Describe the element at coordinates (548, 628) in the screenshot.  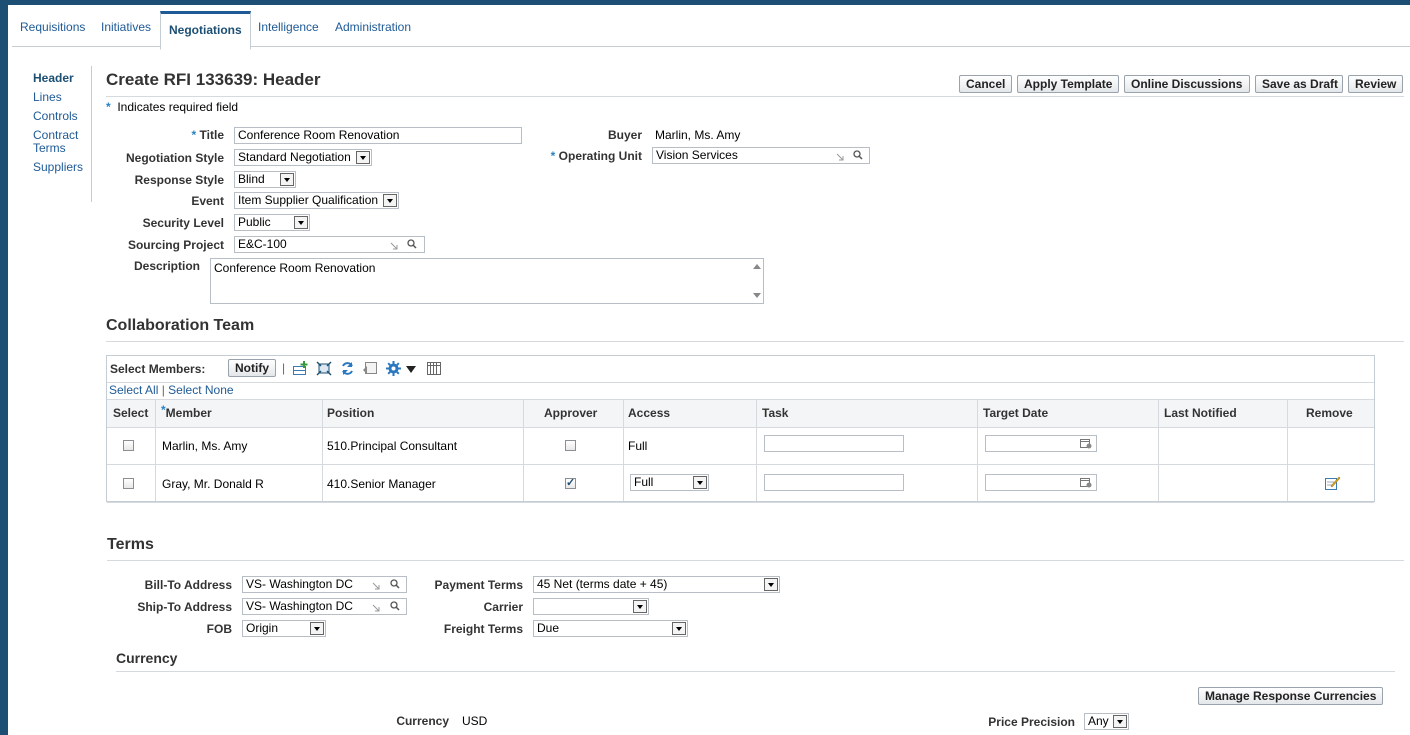
I see `freight-terms-value: Due` at that location.